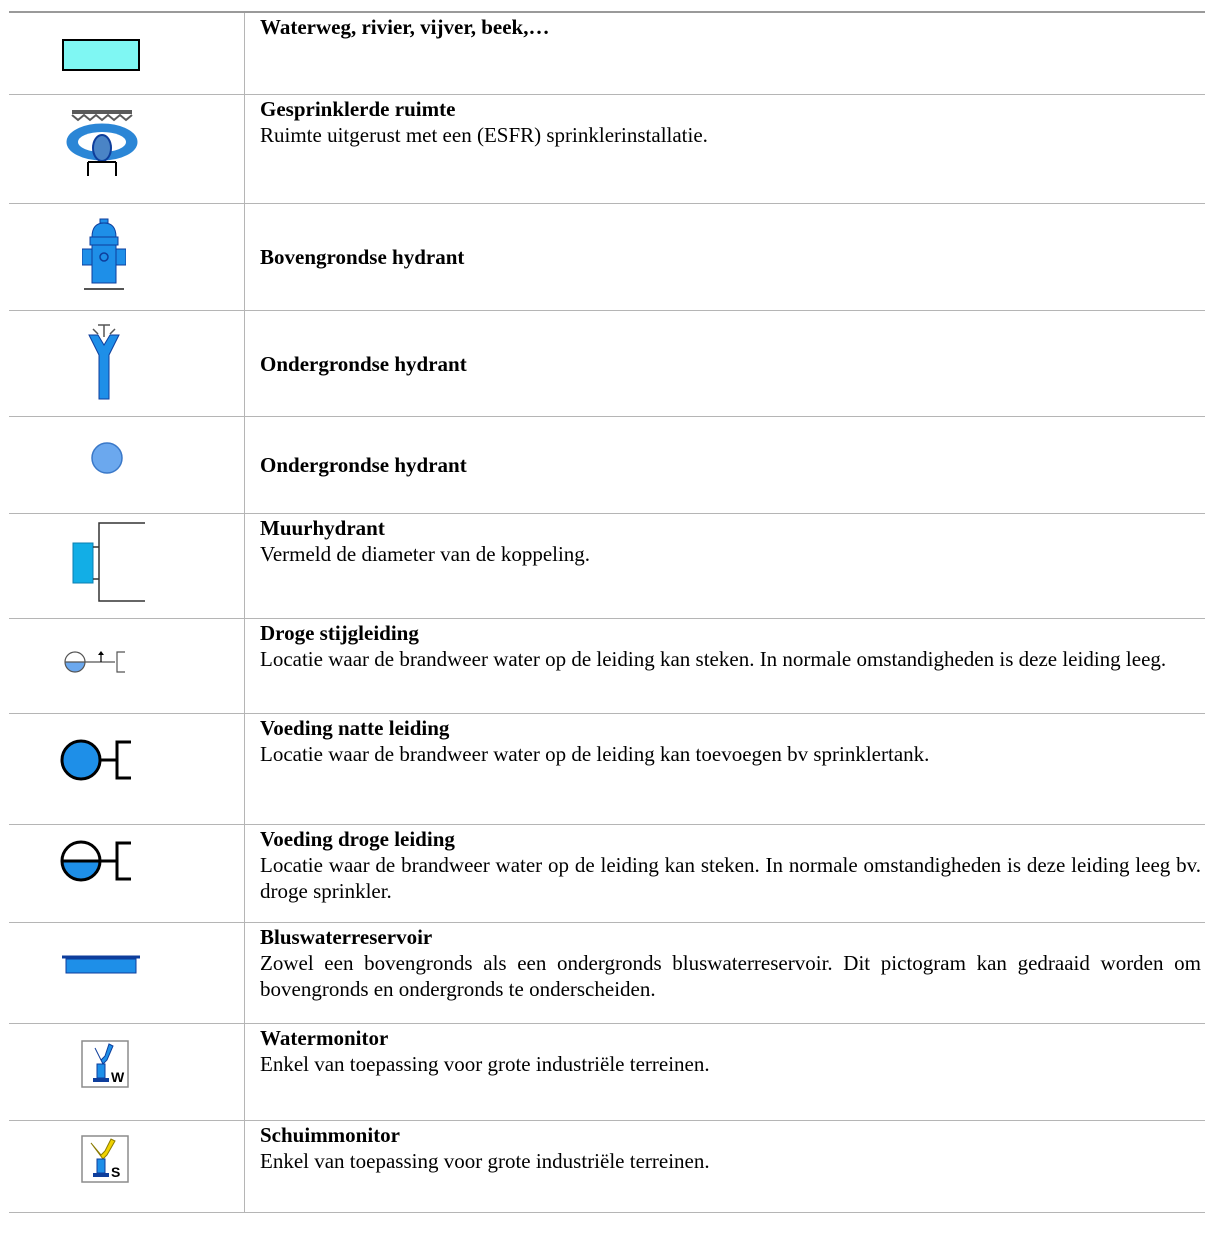  What do you see at coordinates (115, 1172) in the screenshot?
I see `monitor-badge-letter: S` at bounding box center [115, 1172].